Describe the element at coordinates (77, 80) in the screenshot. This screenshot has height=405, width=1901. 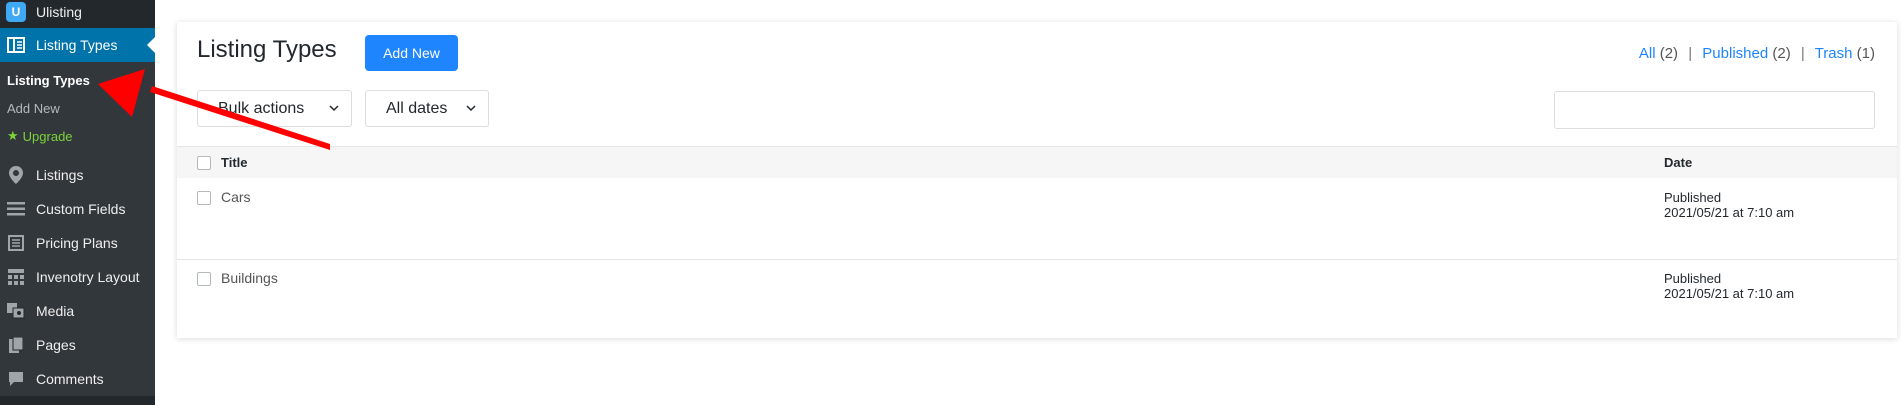
I see `submenu-item-listing-types: Listing Types` at that location.